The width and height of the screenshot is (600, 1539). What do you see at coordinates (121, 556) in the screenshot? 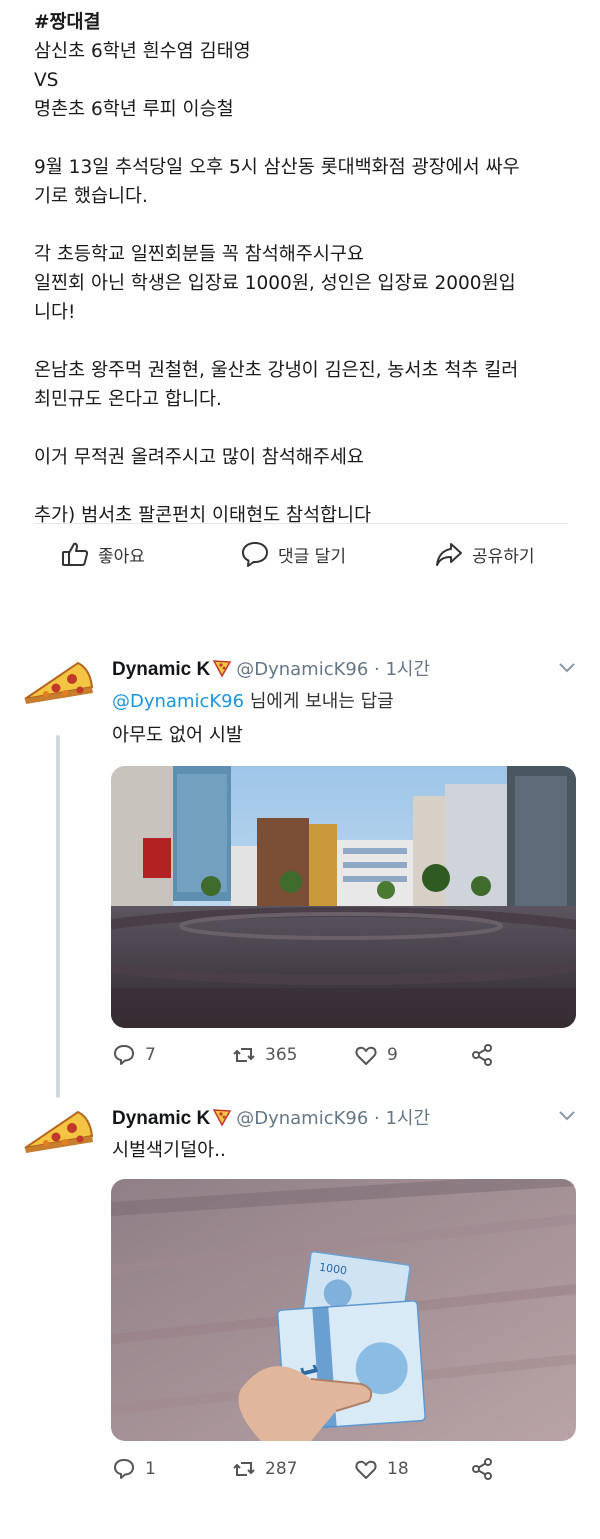
I see `like-label: 좋아요` at bounding box center [121, 556].